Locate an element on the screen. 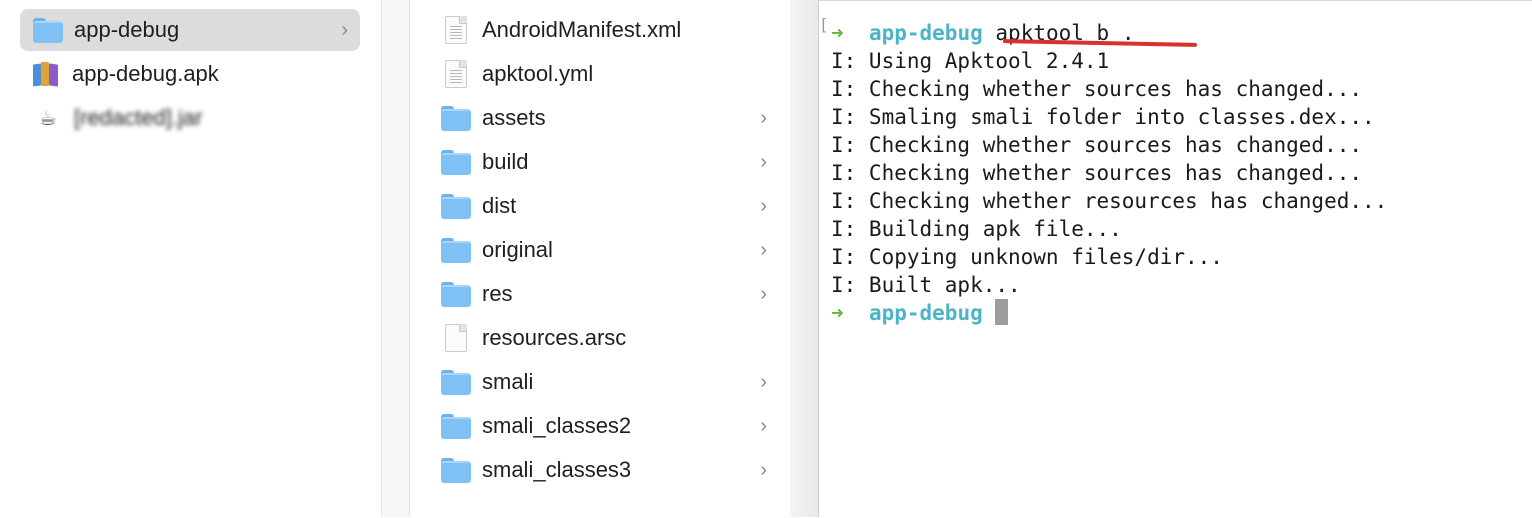 This screenshot has height=518, width=1532. finder-item-androidmanifest: AndroidManifest.xml is located at coordinates (607, 30).